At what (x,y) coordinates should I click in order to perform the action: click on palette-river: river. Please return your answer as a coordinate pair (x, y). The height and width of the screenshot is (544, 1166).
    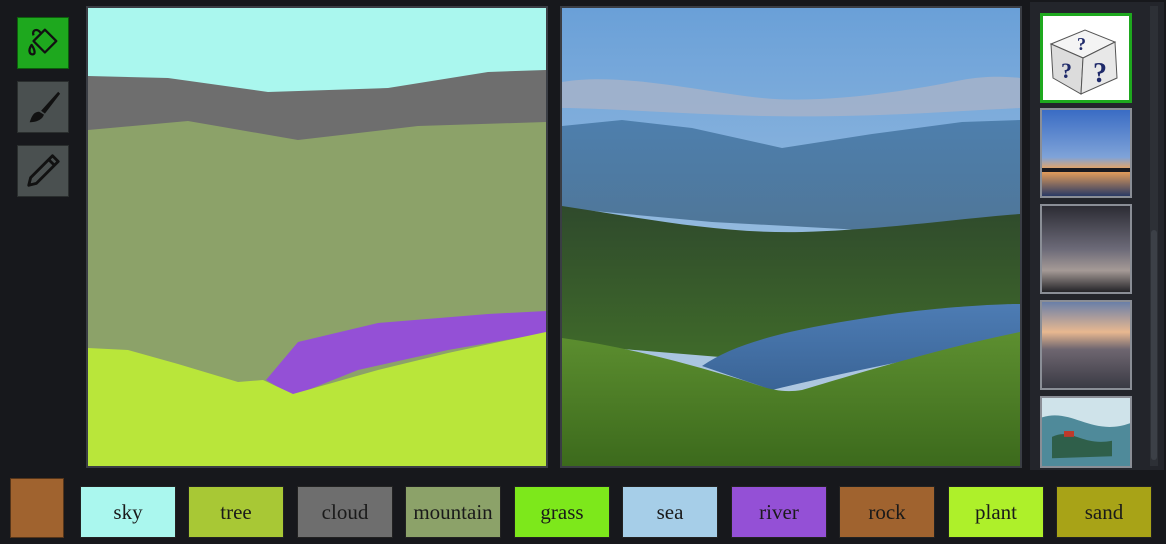
    Looking at the image, I should click on (779, 512).